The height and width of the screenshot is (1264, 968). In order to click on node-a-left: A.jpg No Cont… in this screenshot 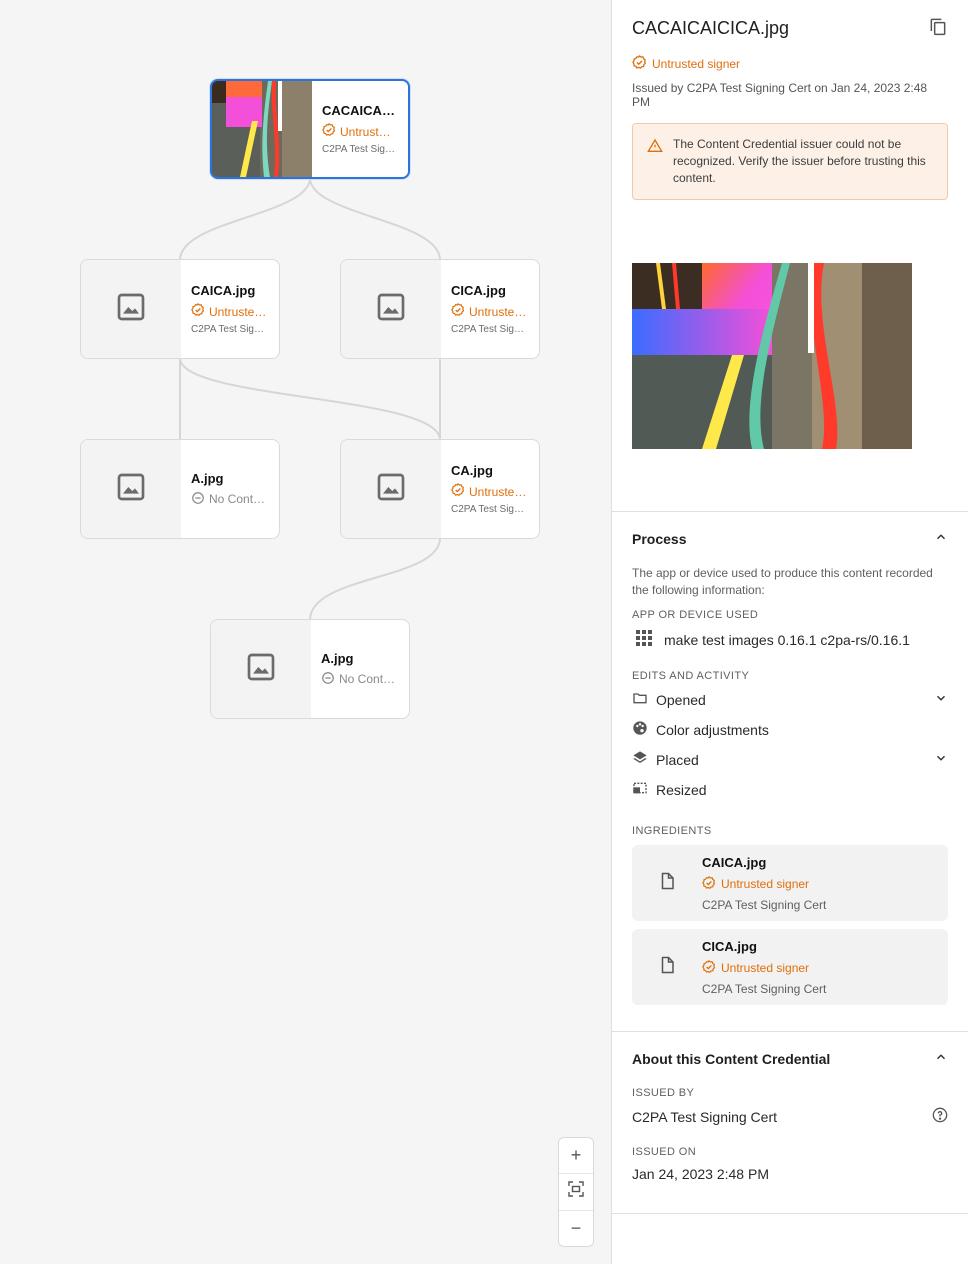, I will do `click(180, 489)`.